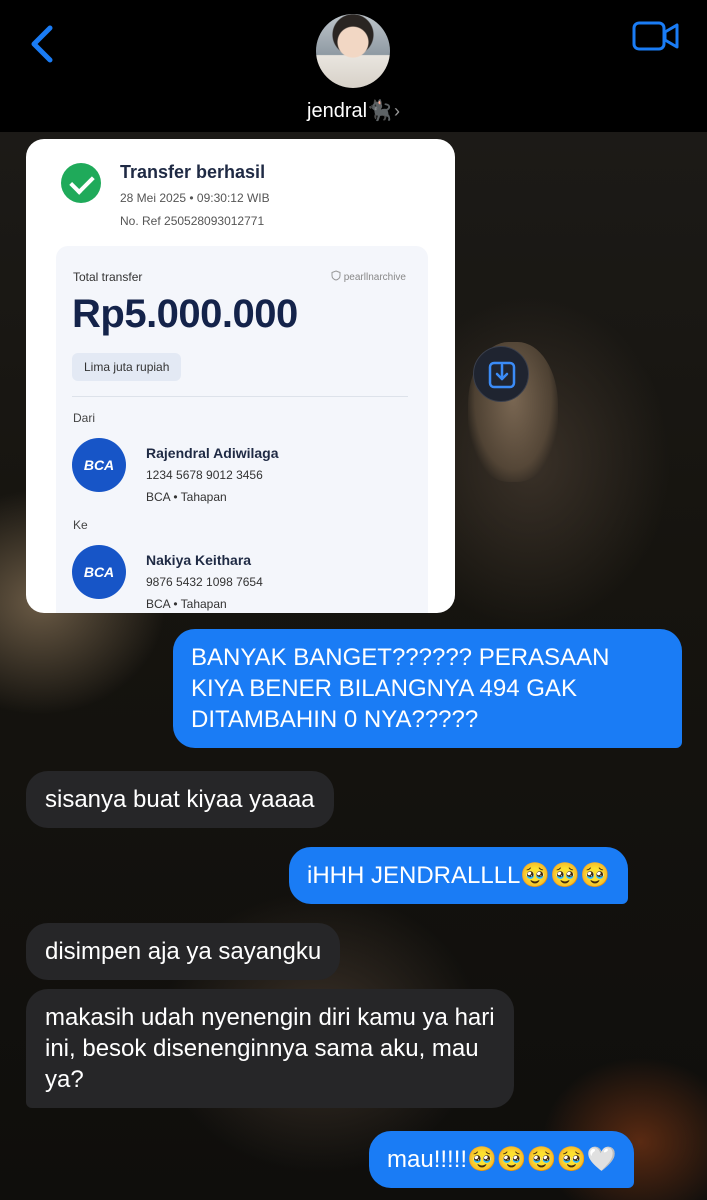 The image size is (707, 1200). Describe the element at coordinates (193, 172) in the screenshot. I see `receipt-title: Transfer berhasil` at that location.